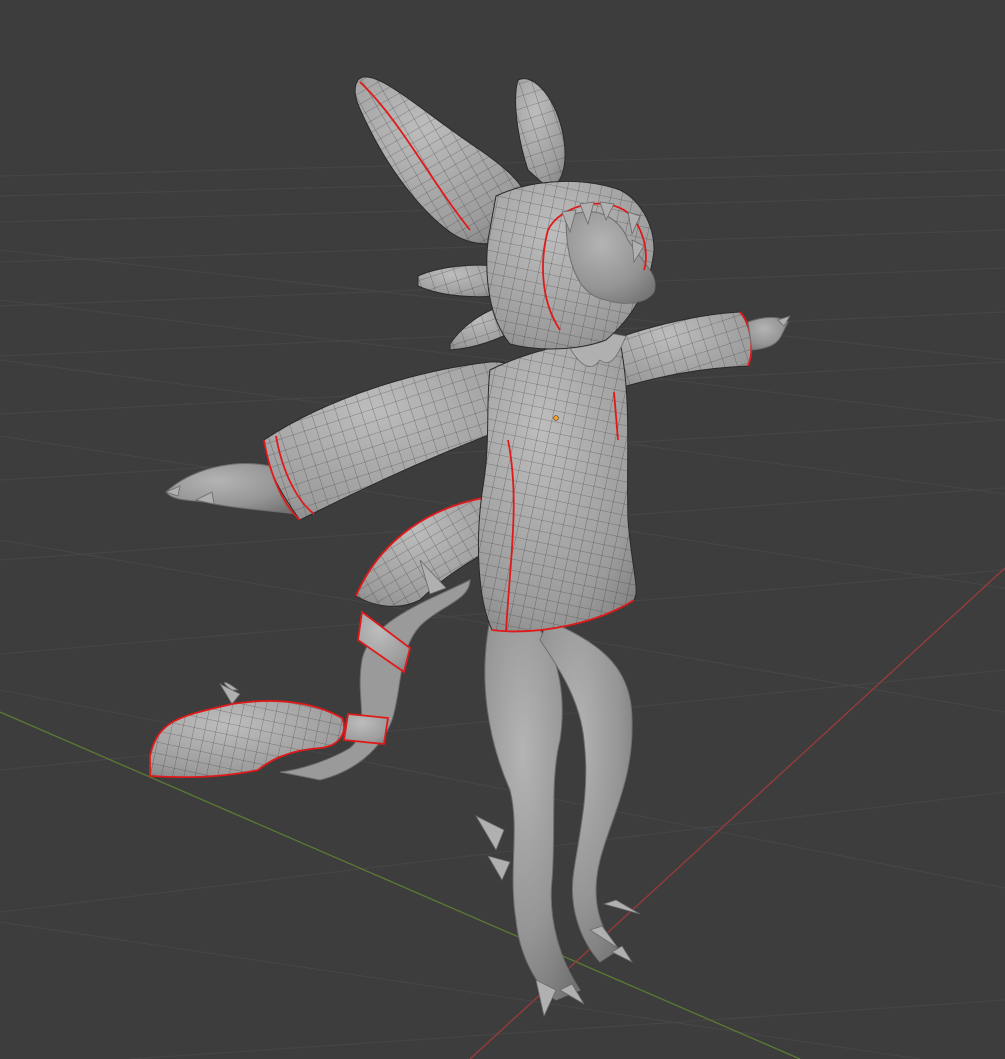  What do you see at coordinates (557, 486) in the screenshot?
I see `hoodie-torso` at bounding box center [557, 486].